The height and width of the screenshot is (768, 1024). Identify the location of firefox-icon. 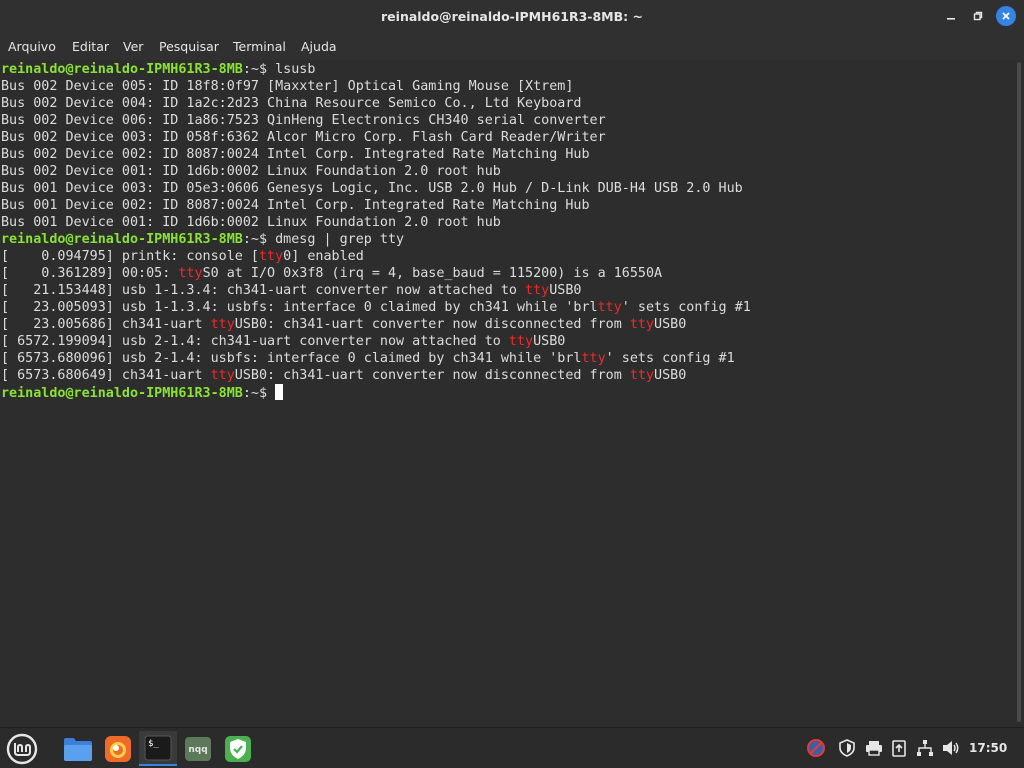
(118, 748).